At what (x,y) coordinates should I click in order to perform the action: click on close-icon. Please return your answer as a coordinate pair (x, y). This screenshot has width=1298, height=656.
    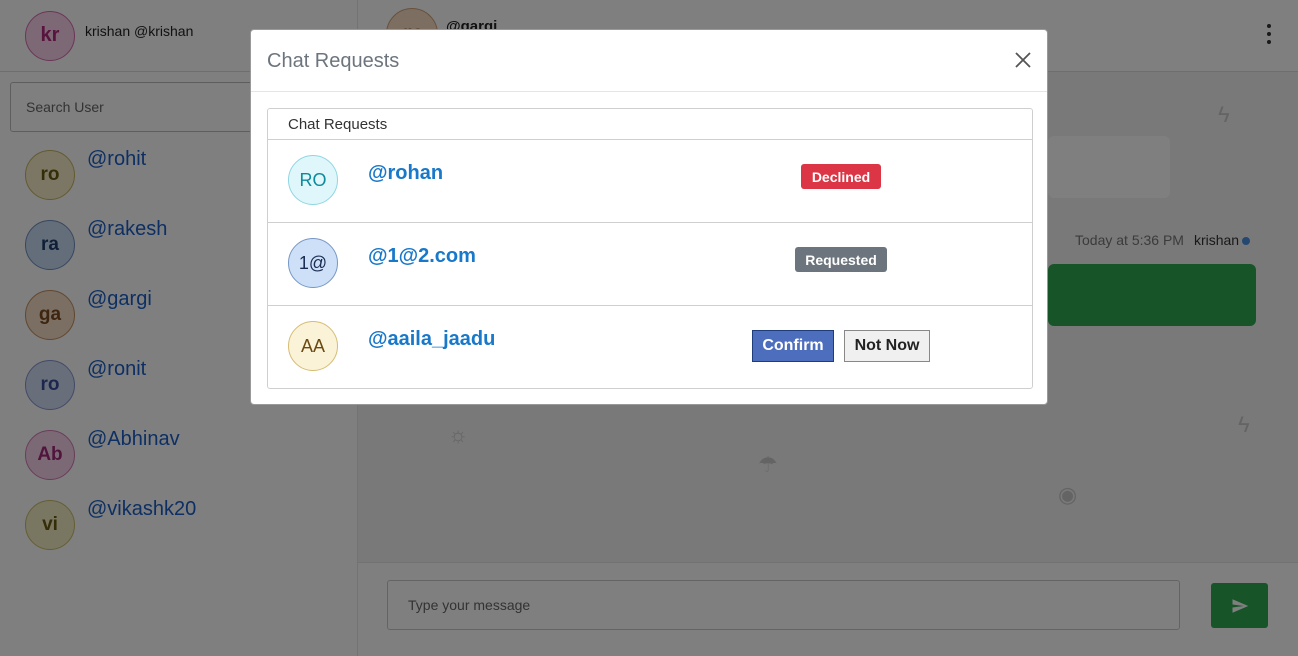
    Looking at the image, I should click on (1023, 60).